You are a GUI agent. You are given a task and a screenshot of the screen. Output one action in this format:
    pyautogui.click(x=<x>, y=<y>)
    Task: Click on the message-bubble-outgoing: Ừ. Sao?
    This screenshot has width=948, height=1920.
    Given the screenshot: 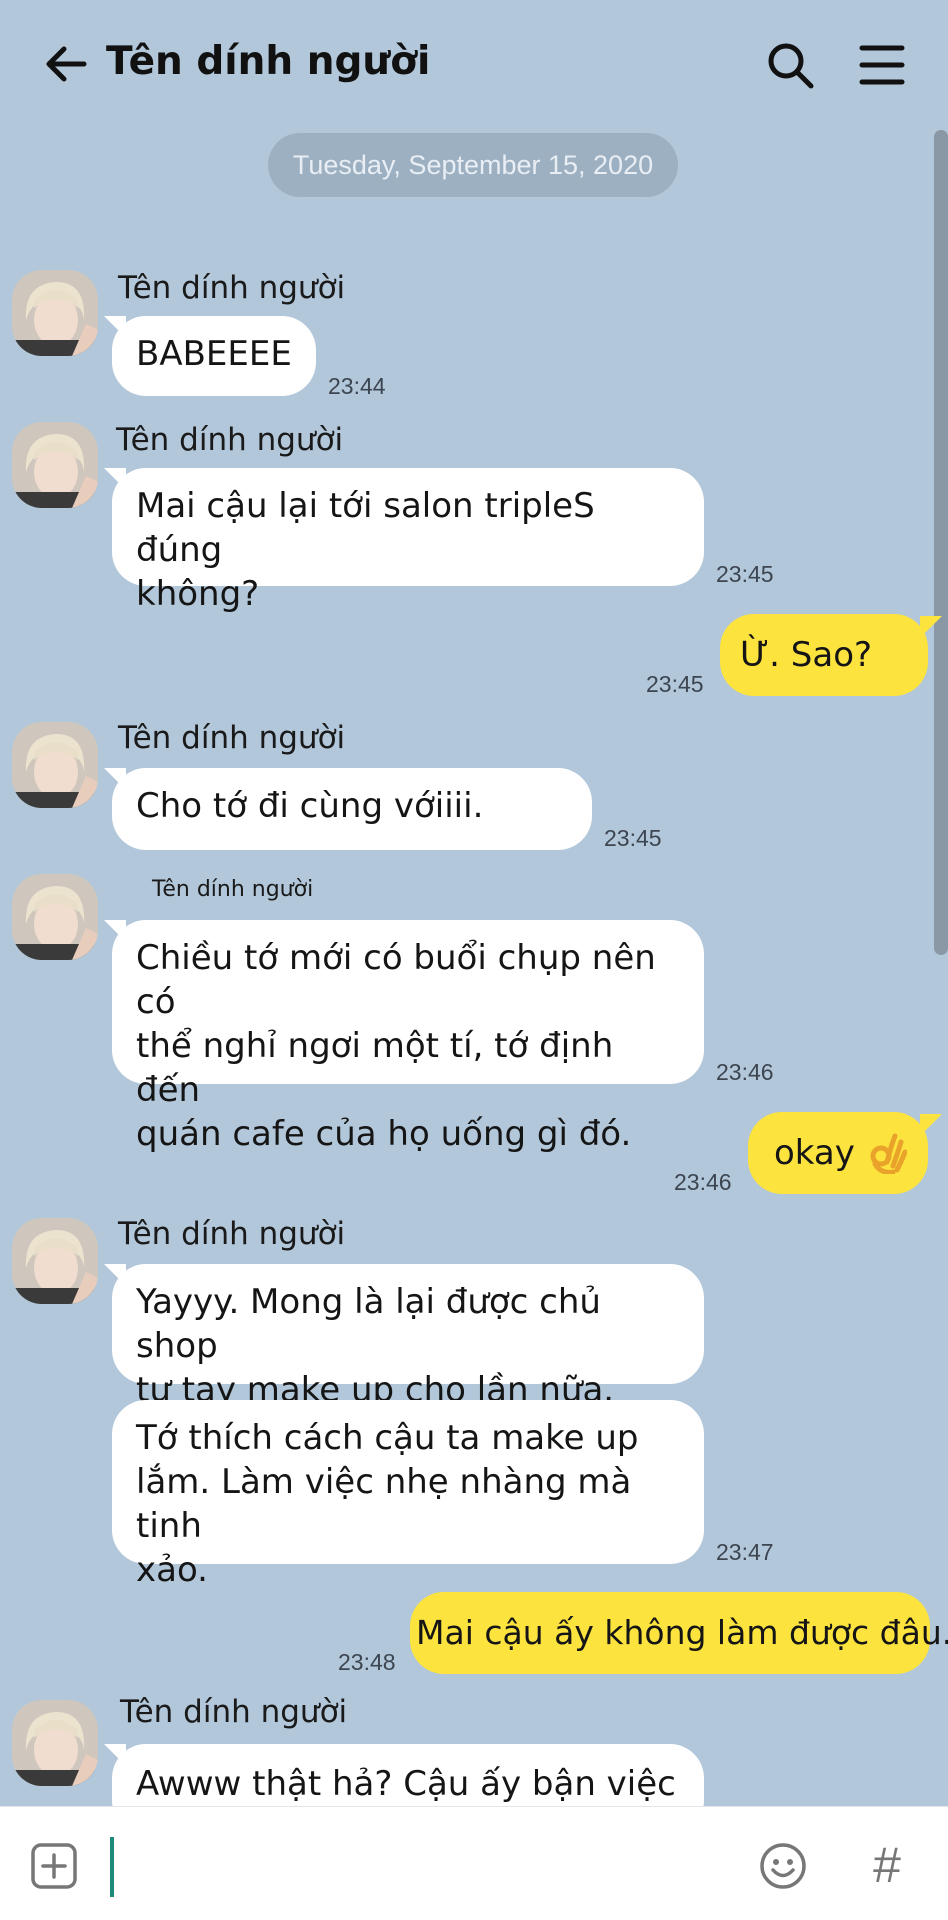 What is the action you would take?
    pyautogui.click(x=824, y=655)
    